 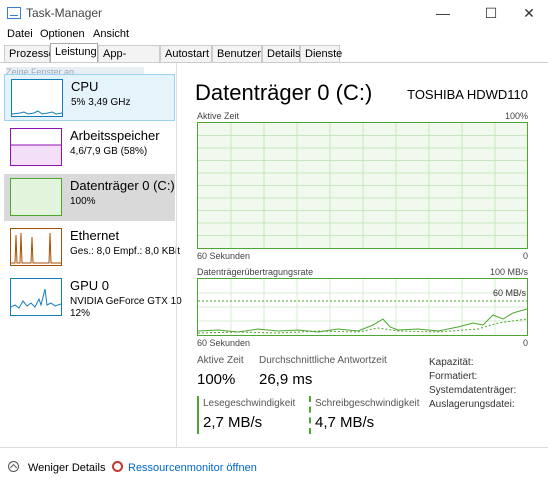 I want to click on page-title: Datenträger 0 (C:), so click(x=284, y=92).